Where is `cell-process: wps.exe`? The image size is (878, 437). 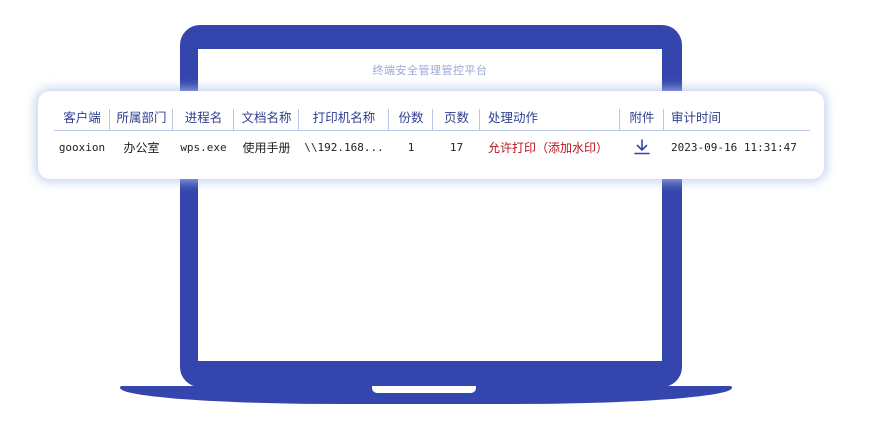
cell-process: wps.exe is located at coordinates (203, 147).